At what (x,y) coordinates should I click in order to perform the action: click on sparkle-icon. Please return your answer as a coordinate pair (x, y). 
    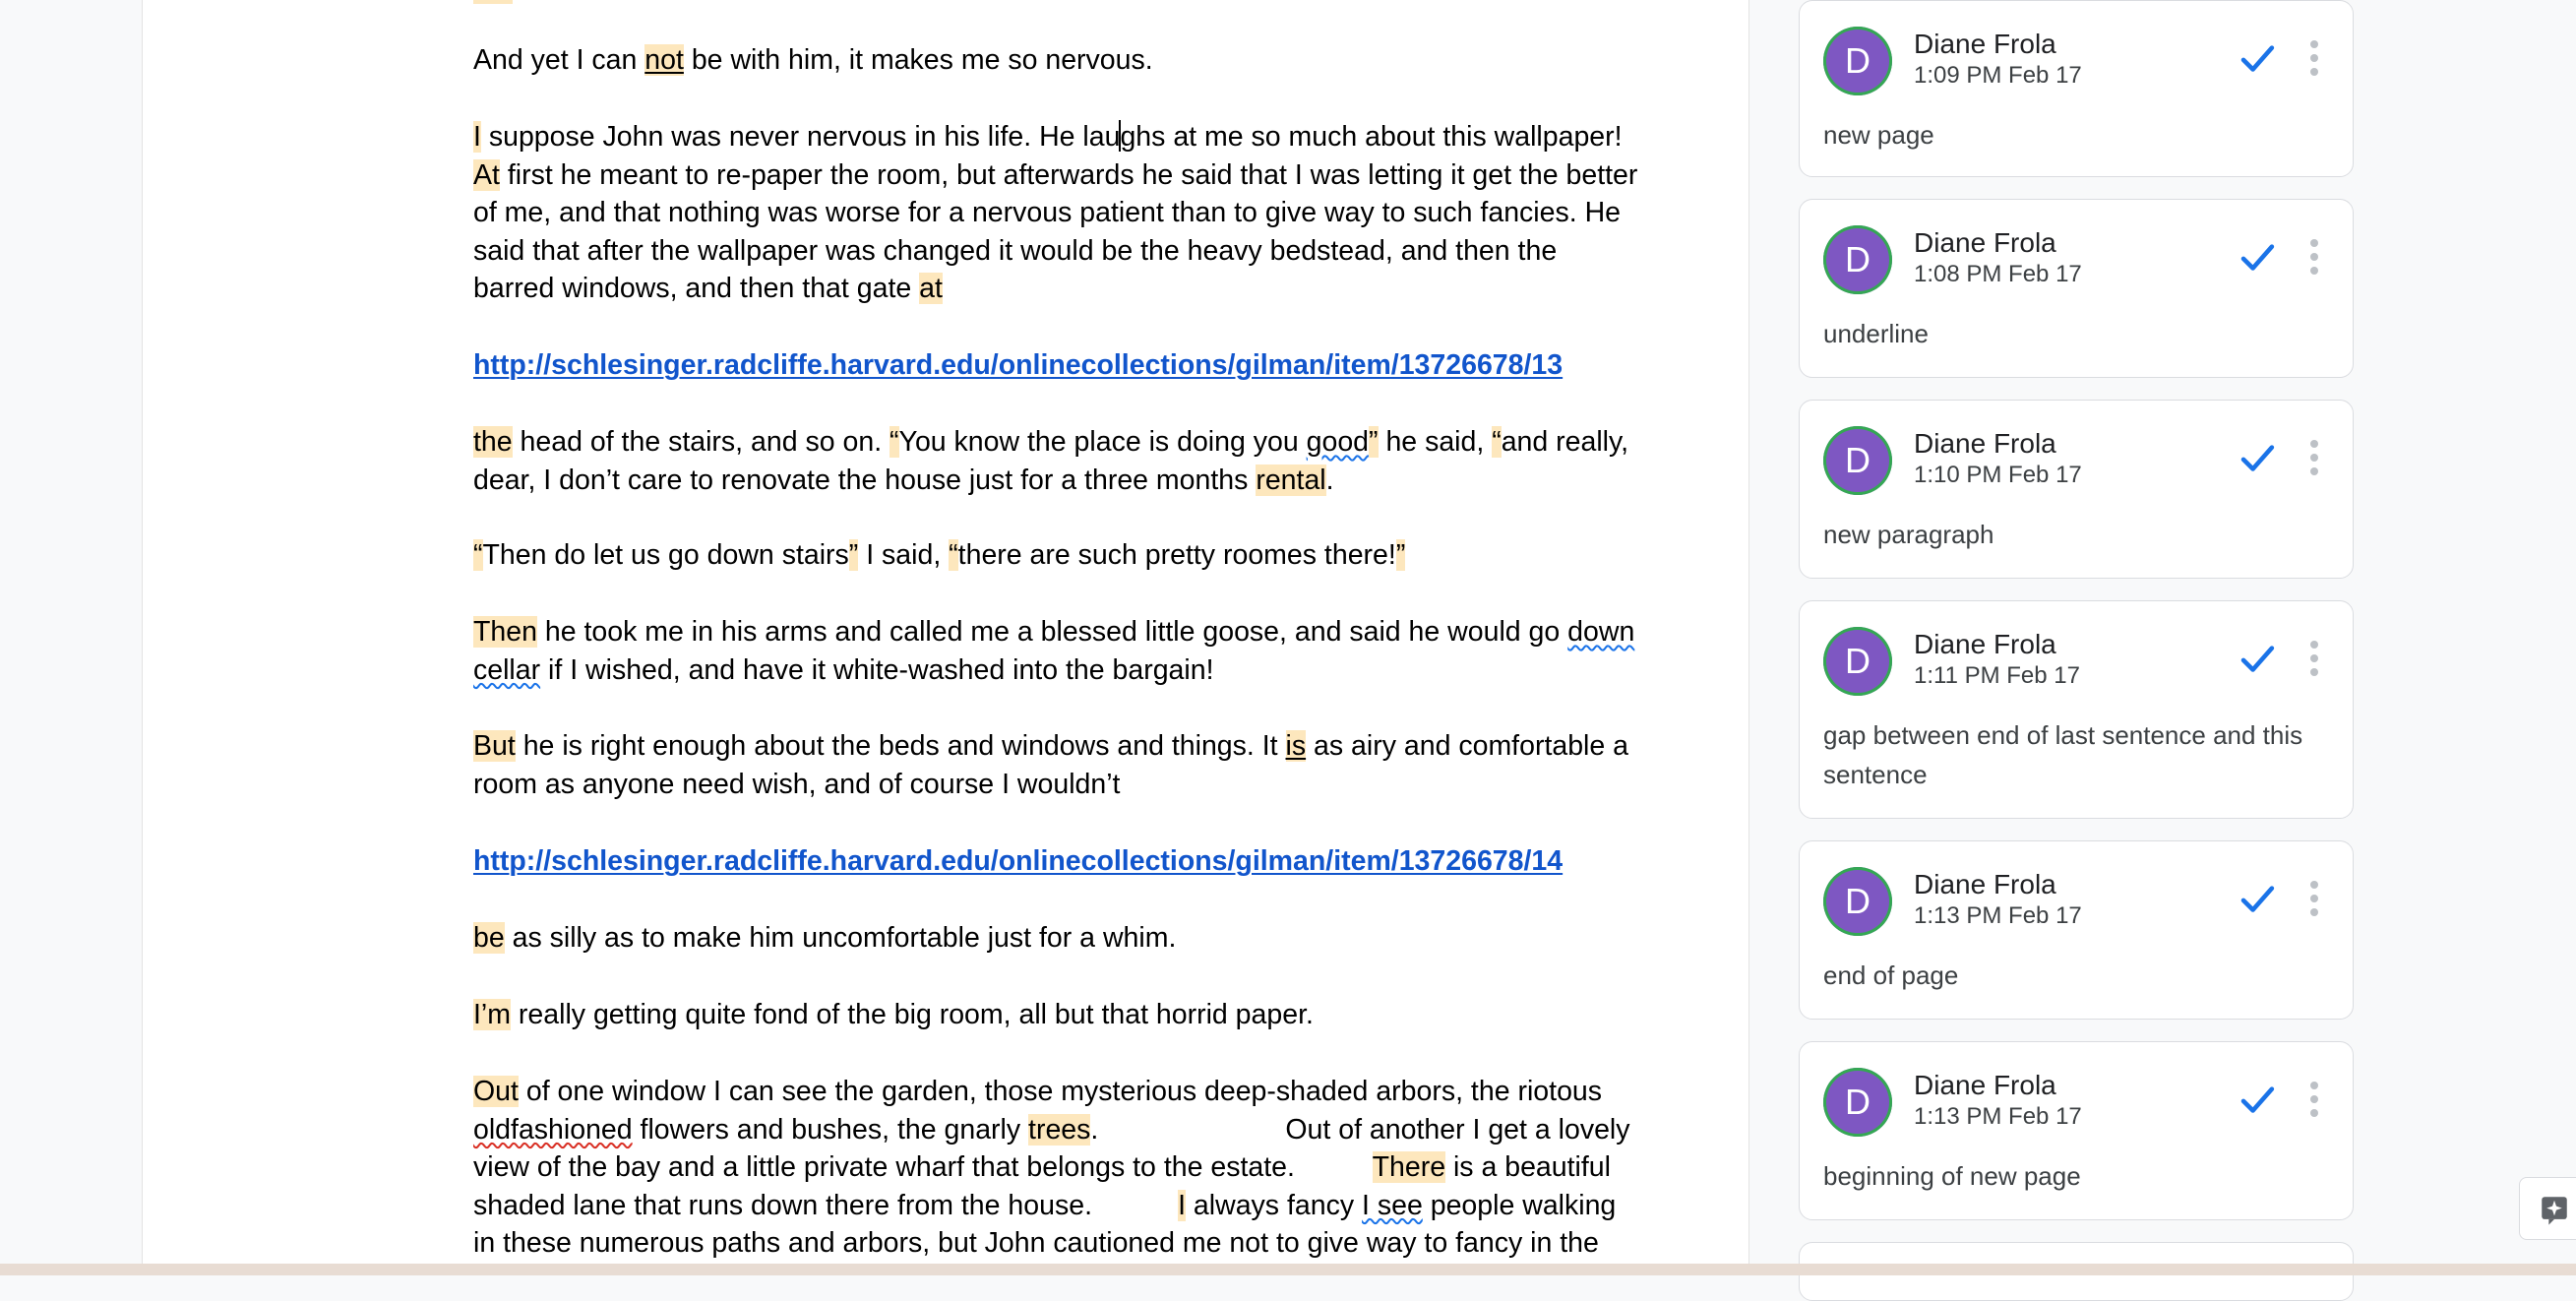
    Looking at the image, I should click on (2554, 1211).